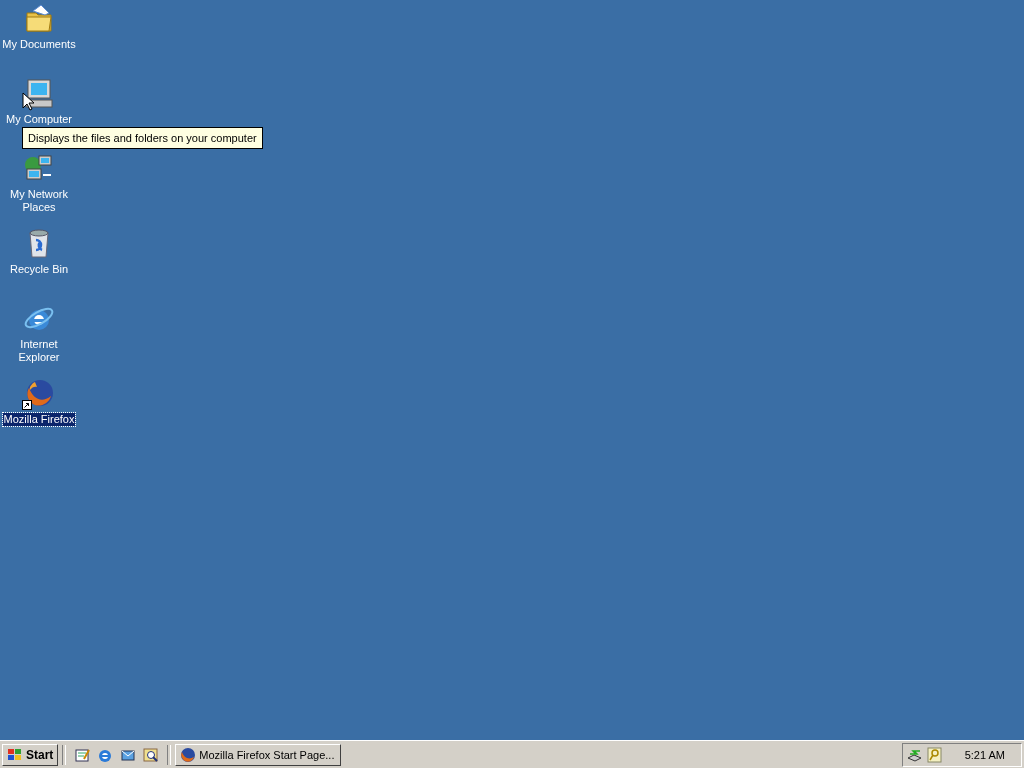  What do you see at coordinates (39, 269) in the screenshot?
I see `icon-label: Recycle Bin` at bounding box center [39, 269].